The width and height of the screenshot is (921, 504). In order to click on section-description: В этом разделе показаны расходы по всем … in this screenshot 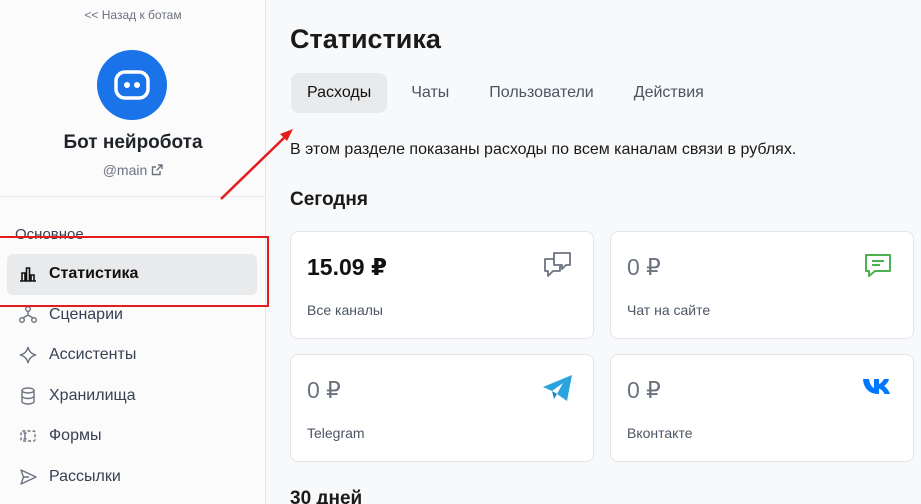, I will do `click(543, 149)`.